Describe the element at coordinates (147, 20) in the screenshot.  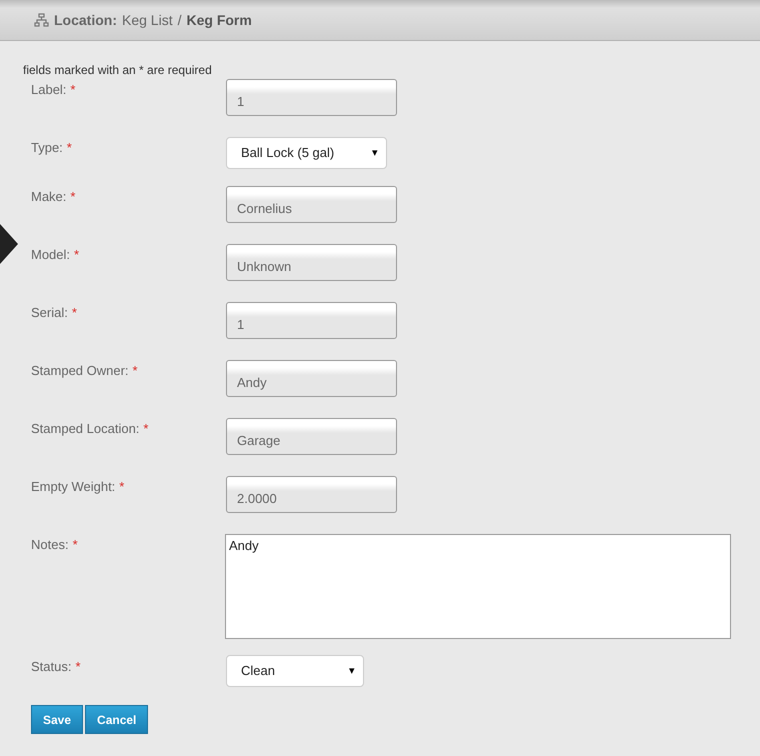
I see `breadcrumb-link: Keg List` at that location.